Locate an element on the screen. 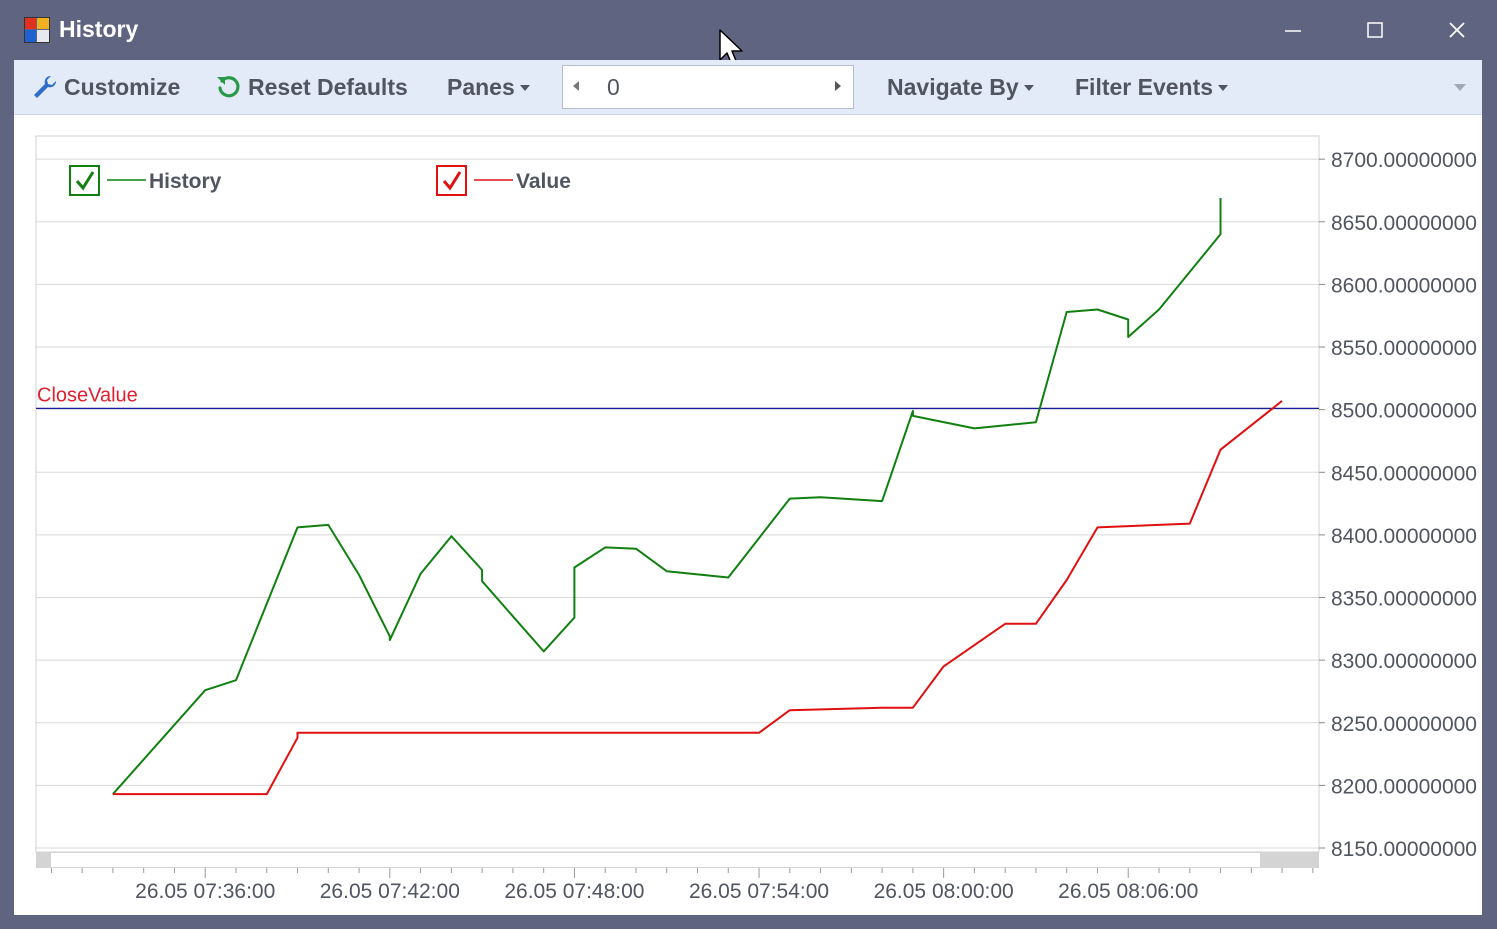 The image size is (1497, 929). y-tick-label: 8600.00000000 is located at coordinates (1404, 285).